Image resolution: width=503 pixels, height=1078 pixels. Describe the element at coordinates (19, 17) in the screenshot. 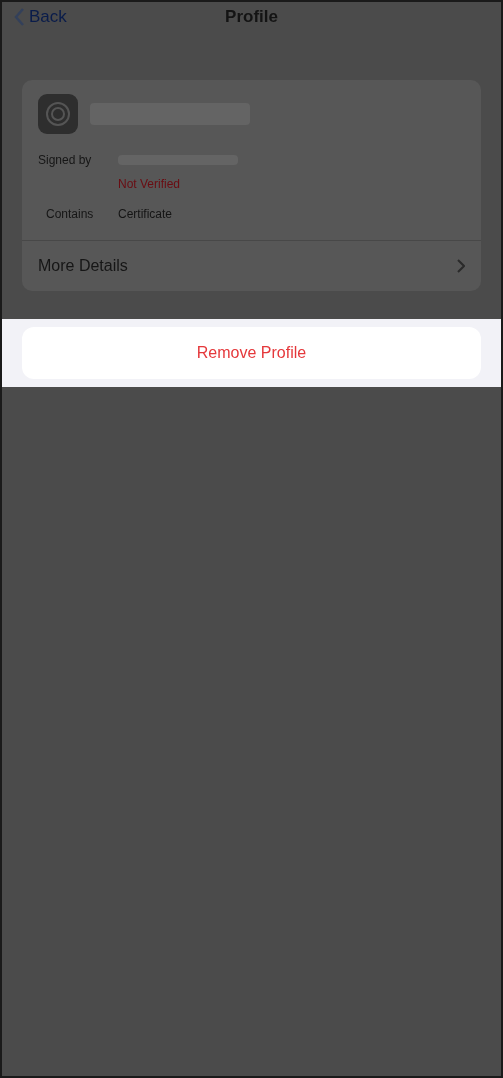

I see `chevron-left-icon` at that location.